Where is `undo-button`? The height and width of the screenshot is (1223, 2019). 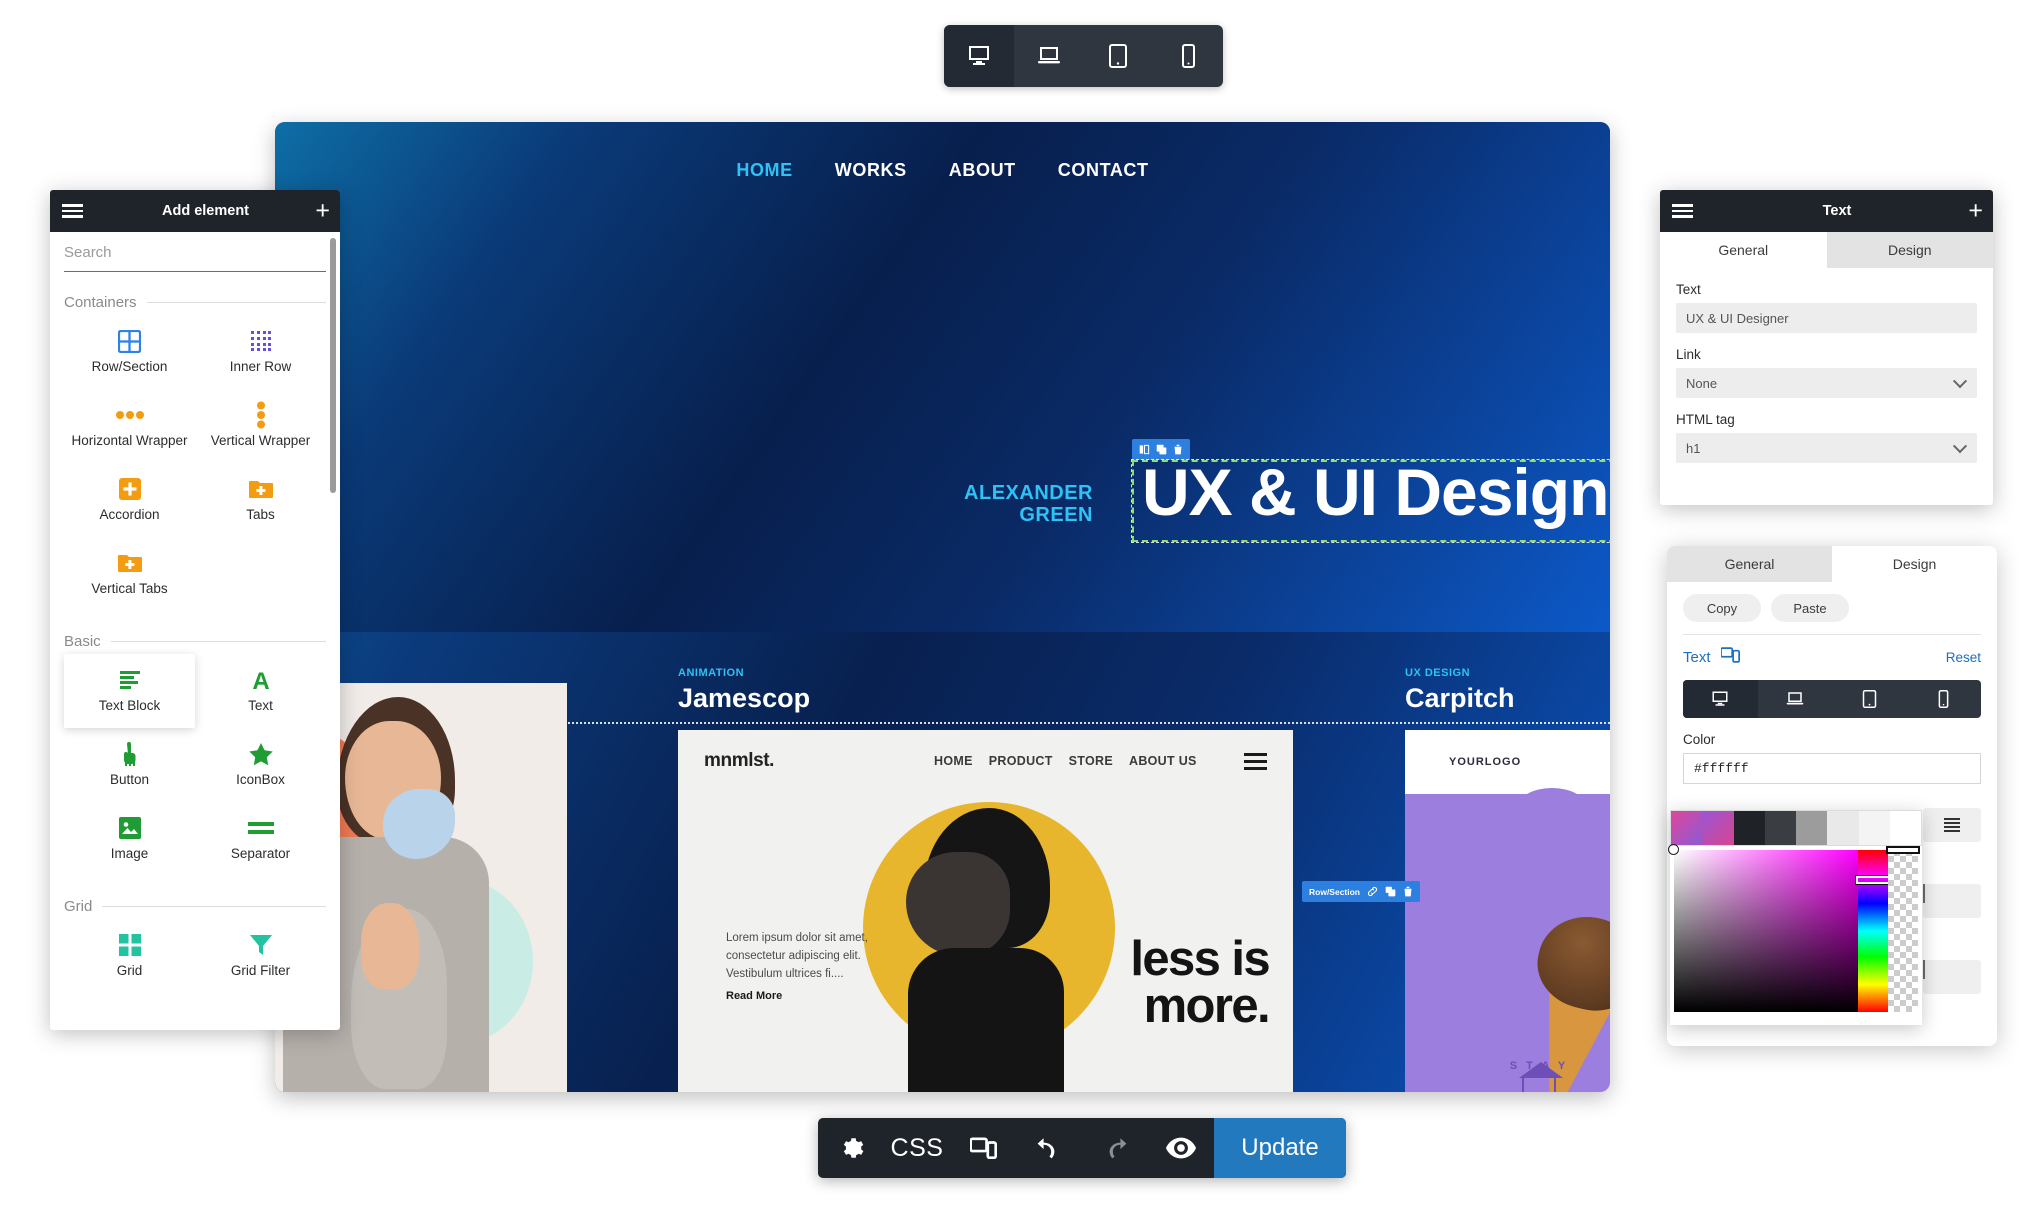
undo-button is located at coordinates (1049, 1148).